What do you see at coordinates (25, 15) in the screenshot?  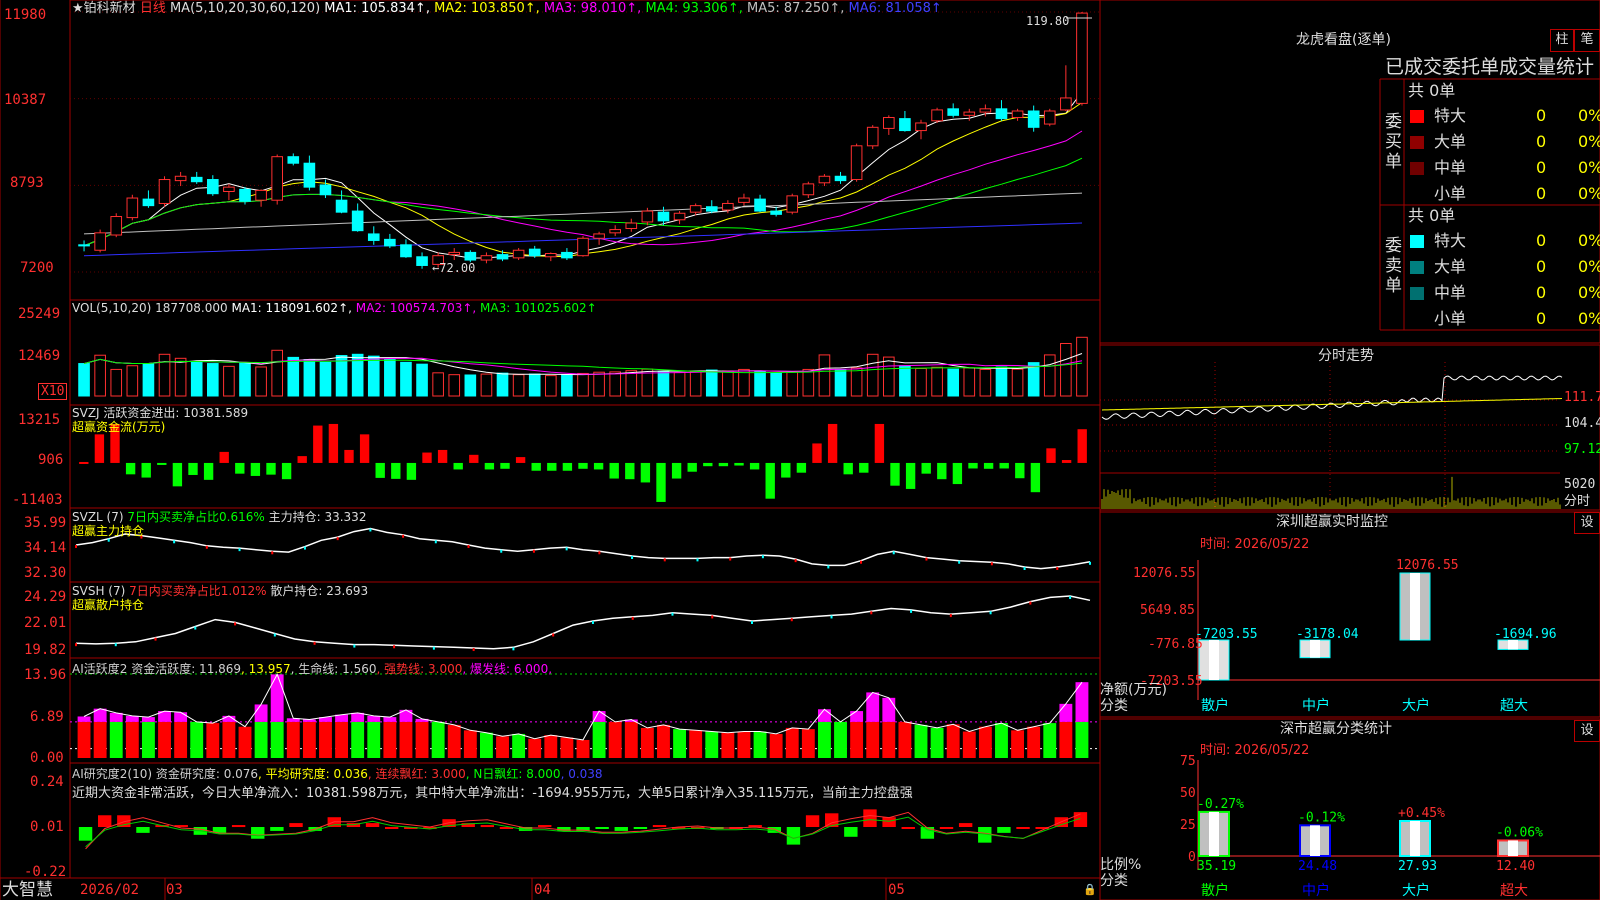 I see `price-axis-1: 11980` at bounding box center [25, 15].